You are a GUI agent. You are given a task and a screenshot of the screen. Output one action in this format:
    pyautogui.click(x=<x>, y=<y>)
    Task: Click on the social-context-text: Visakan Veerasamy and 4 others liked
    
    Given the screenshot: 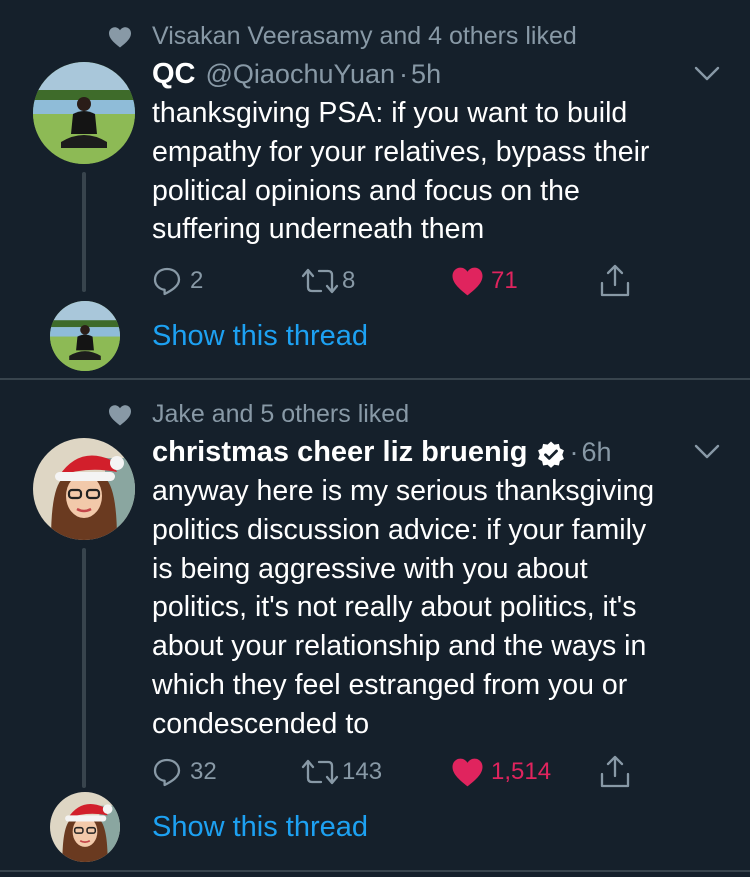 What is the action you would take?
    pyautogui.click(x=364, y=36)
    